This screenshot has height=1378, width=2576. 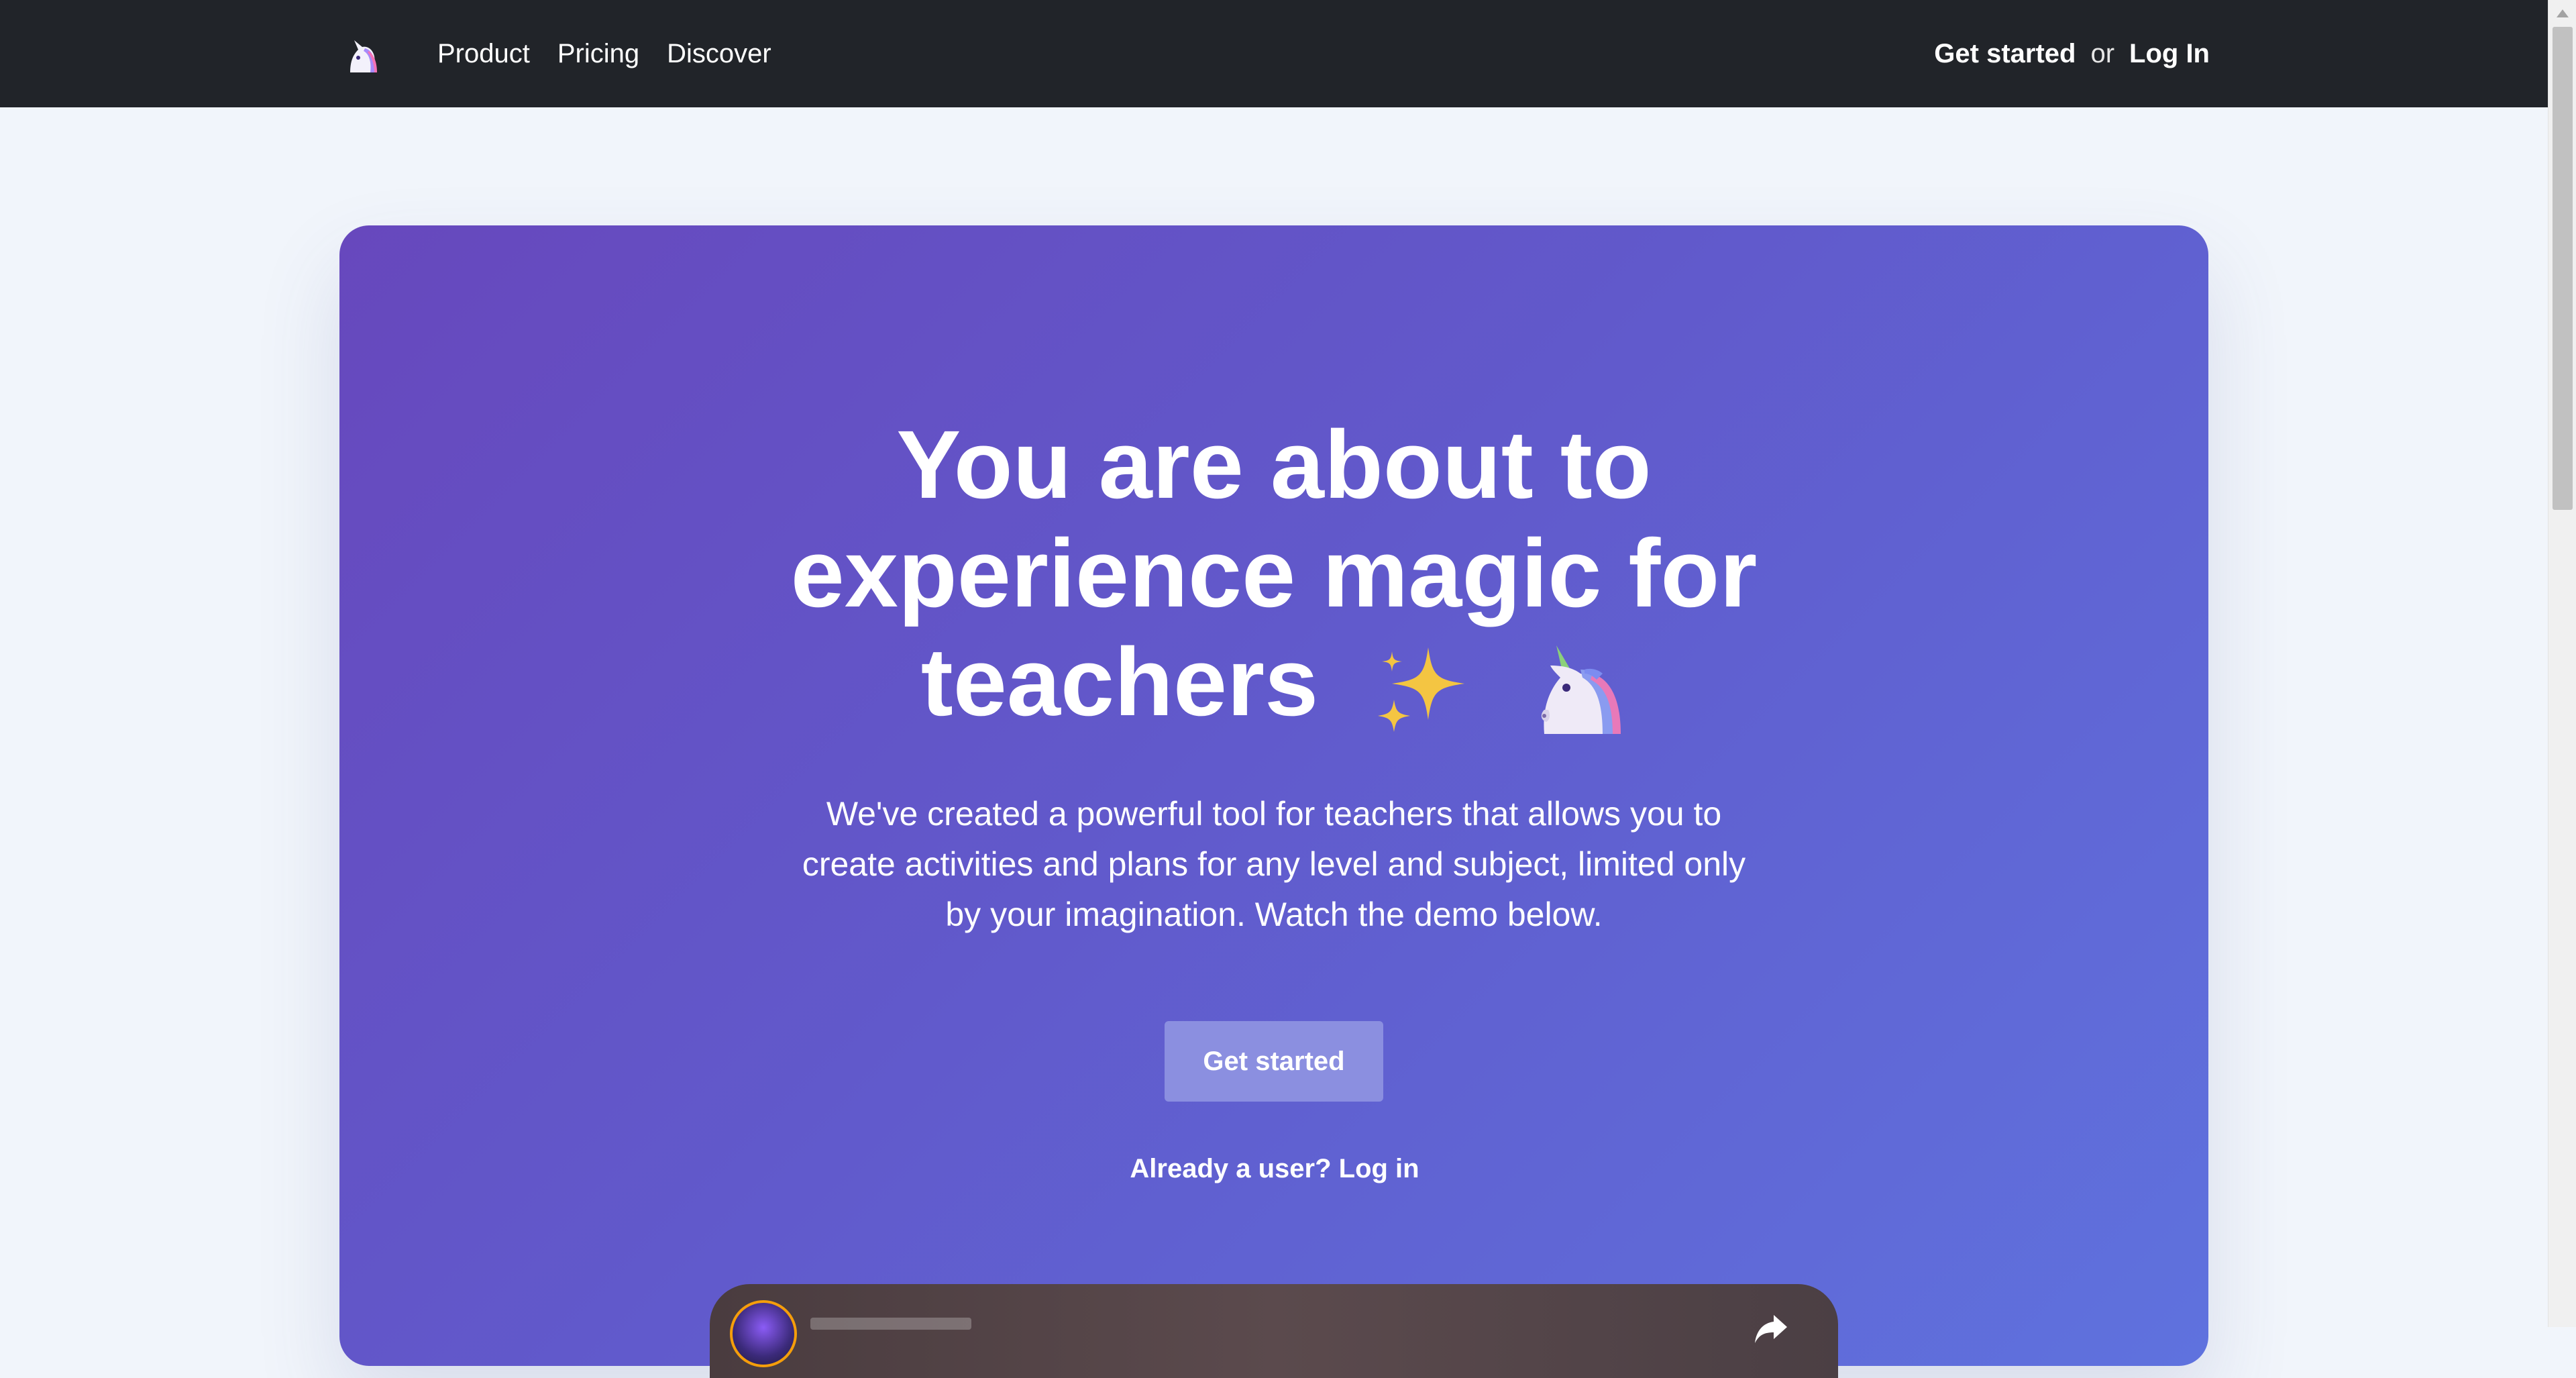 What do you see at coordinates (1581, 689) in the screenshot?
I see `unicorn-icon` at bounding box center [1581, 689].